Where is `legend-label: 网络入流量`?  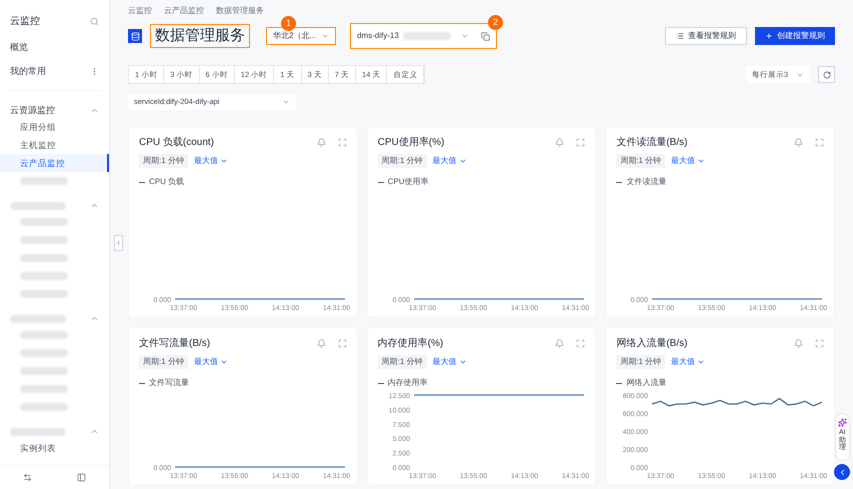 legend-label: 网络入流量 is located at coordinates (646, 383).